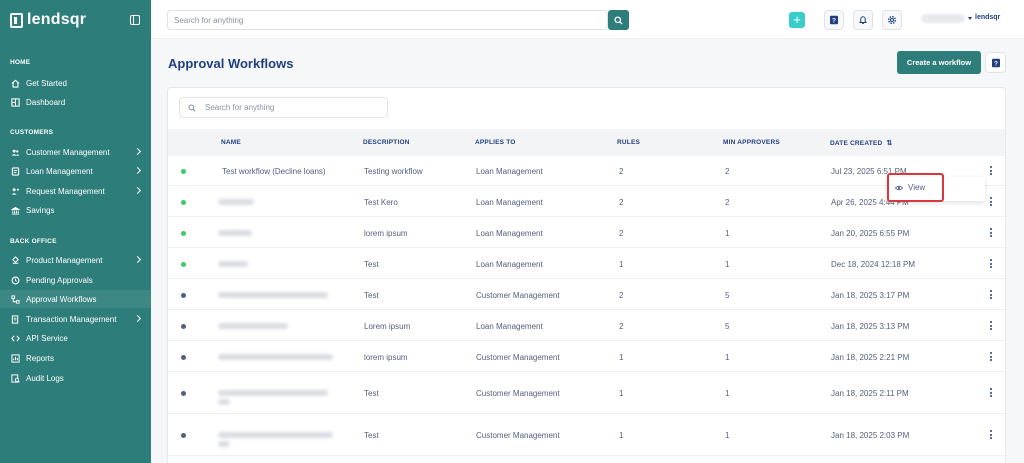  What do you see at coordinates (16, 20) in the screenshot?
I see `lendsqr-logo-icon` at bounding box center [16, 20].